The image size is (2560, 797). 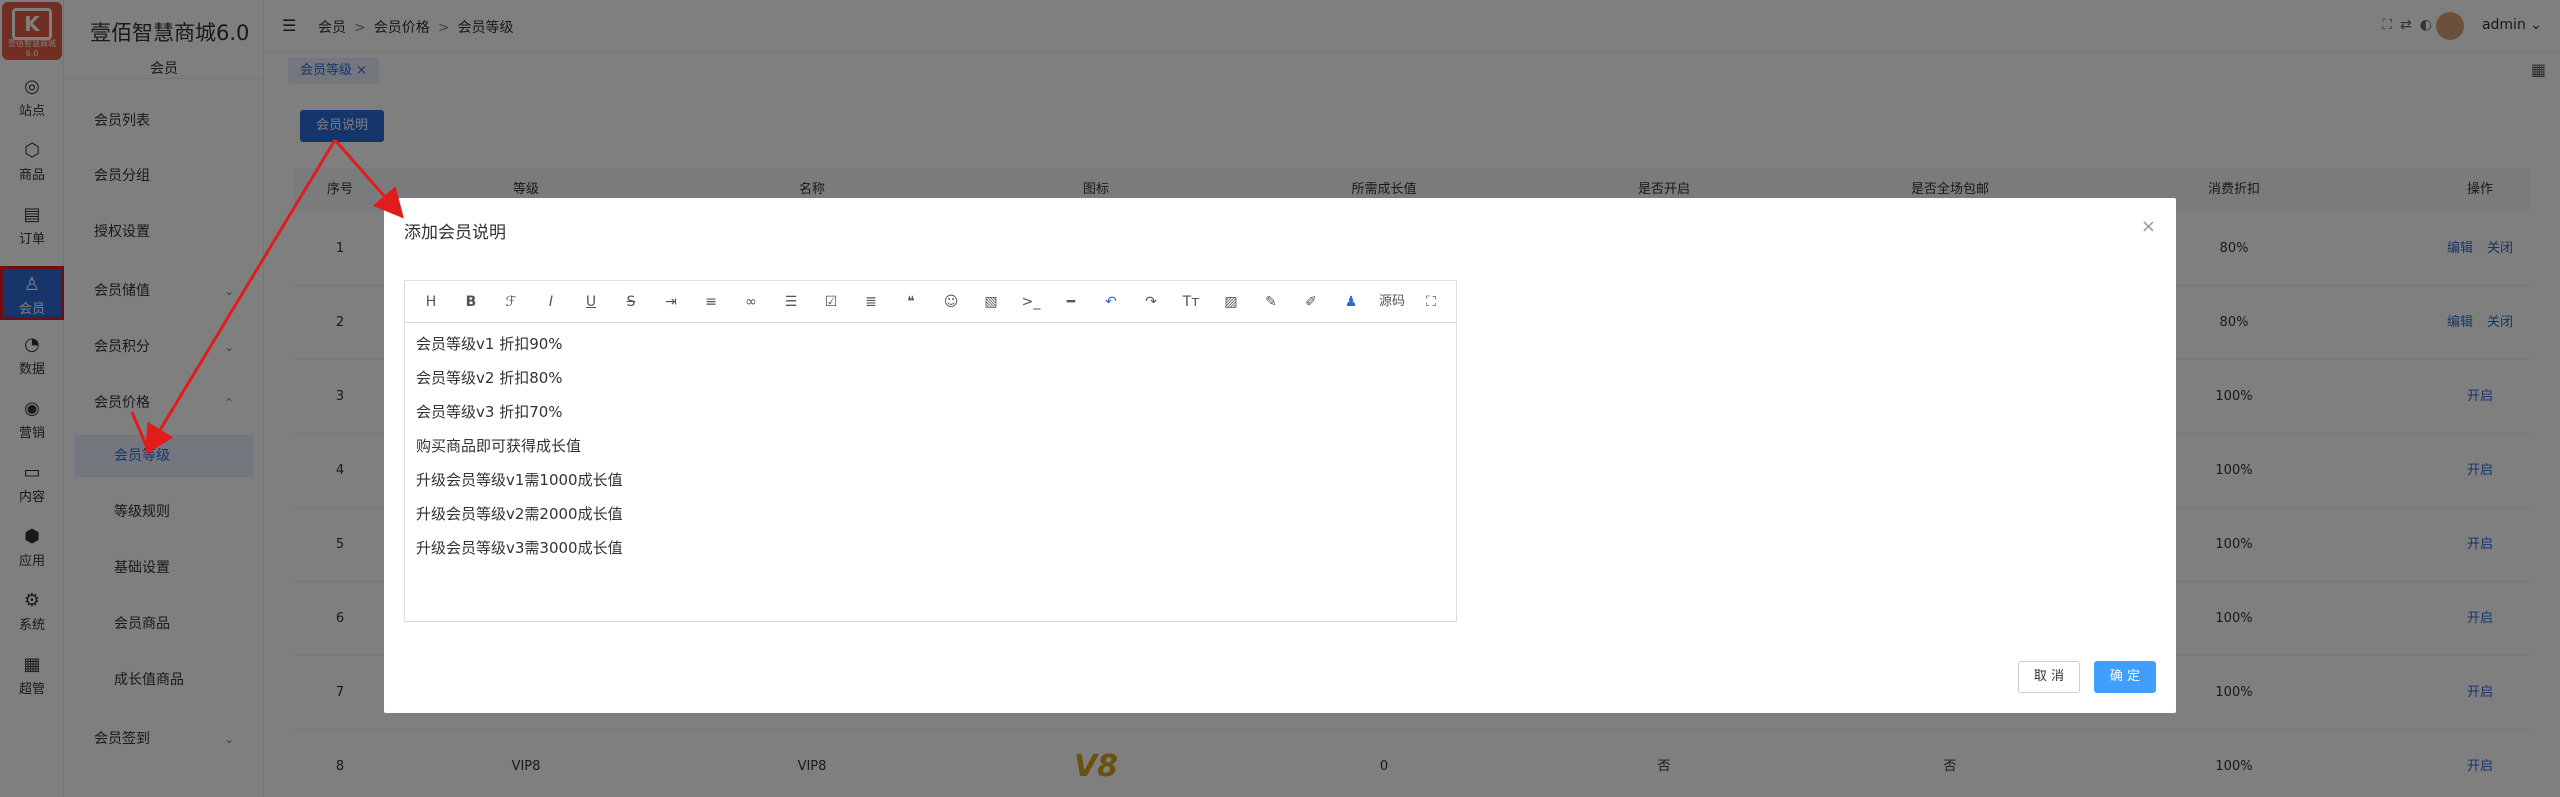 I want to click on editor-line: 会员等级v2 折扣80%, so click(x=489, y=378).